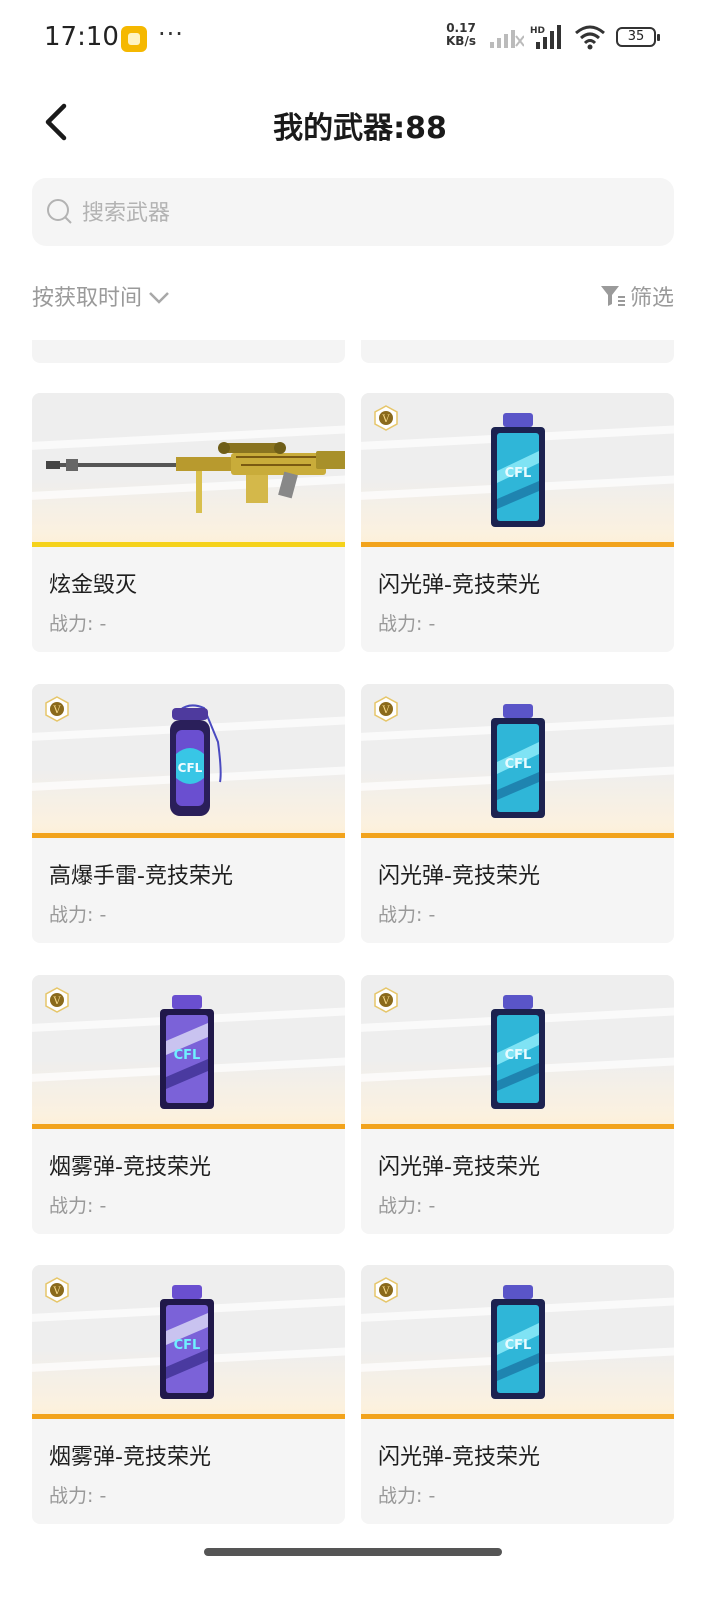 Image resolution: width=720 pixels, height=1600 pixels. I want to click on weapon-image, so click(188, 470).